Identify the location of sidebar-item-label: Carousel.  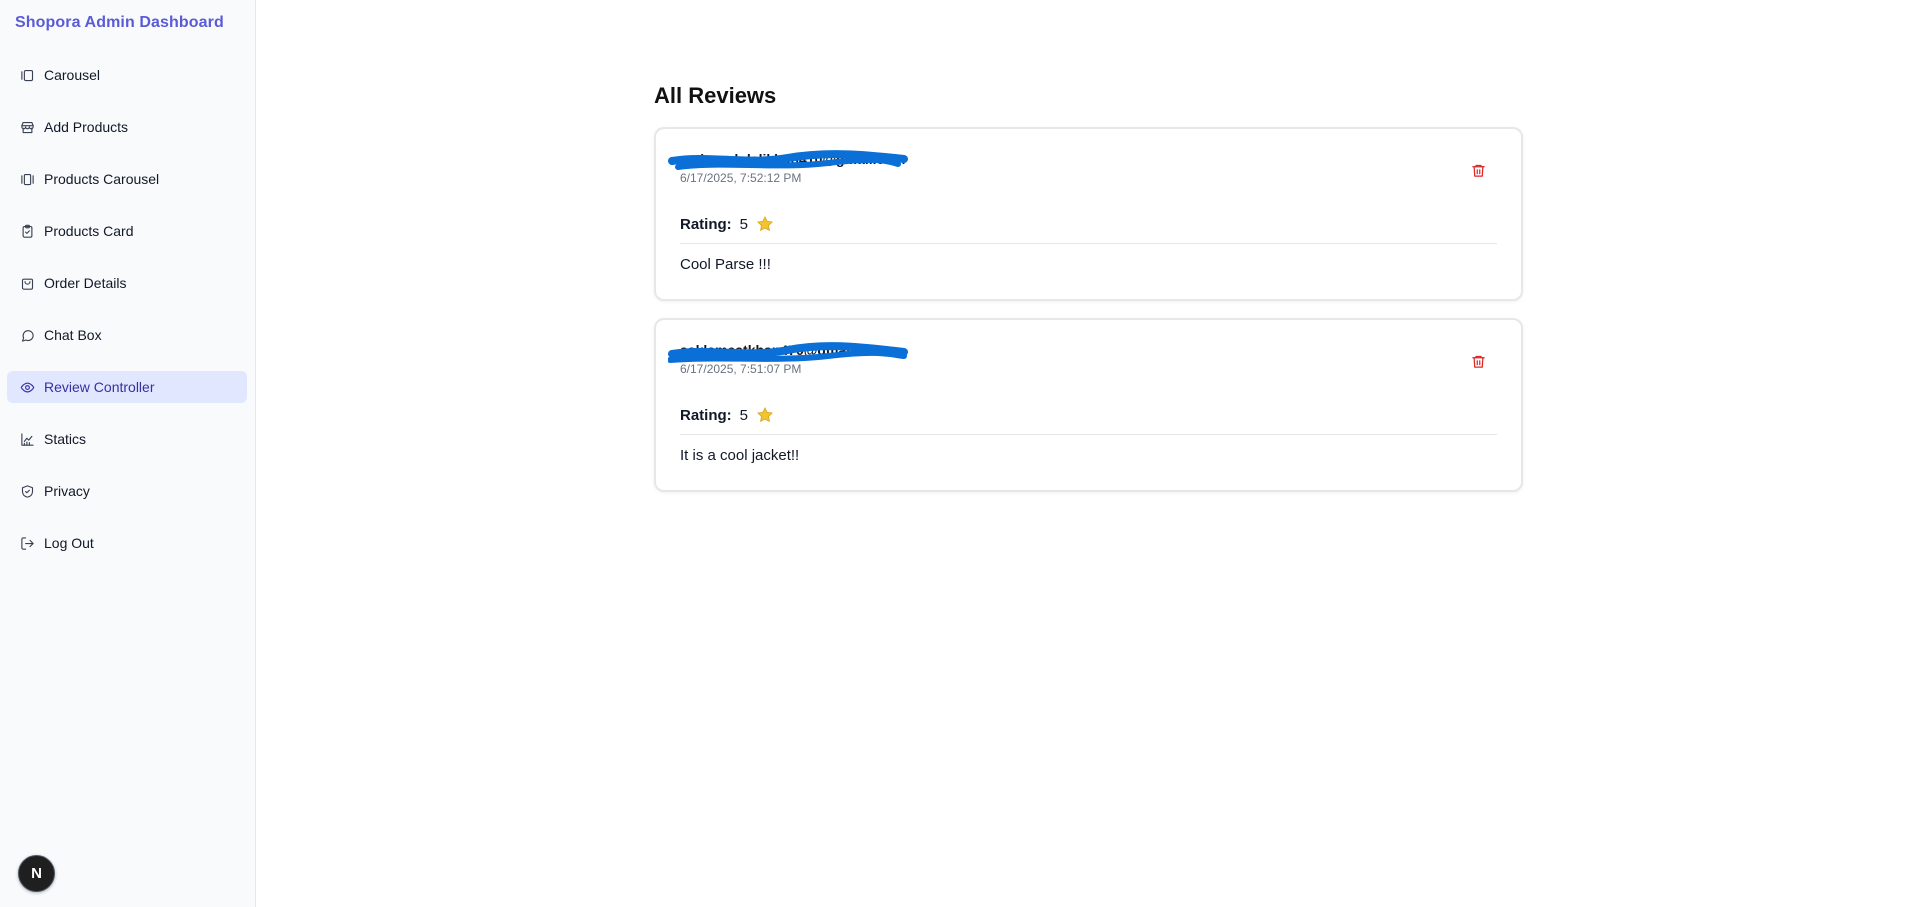
(72, 75).